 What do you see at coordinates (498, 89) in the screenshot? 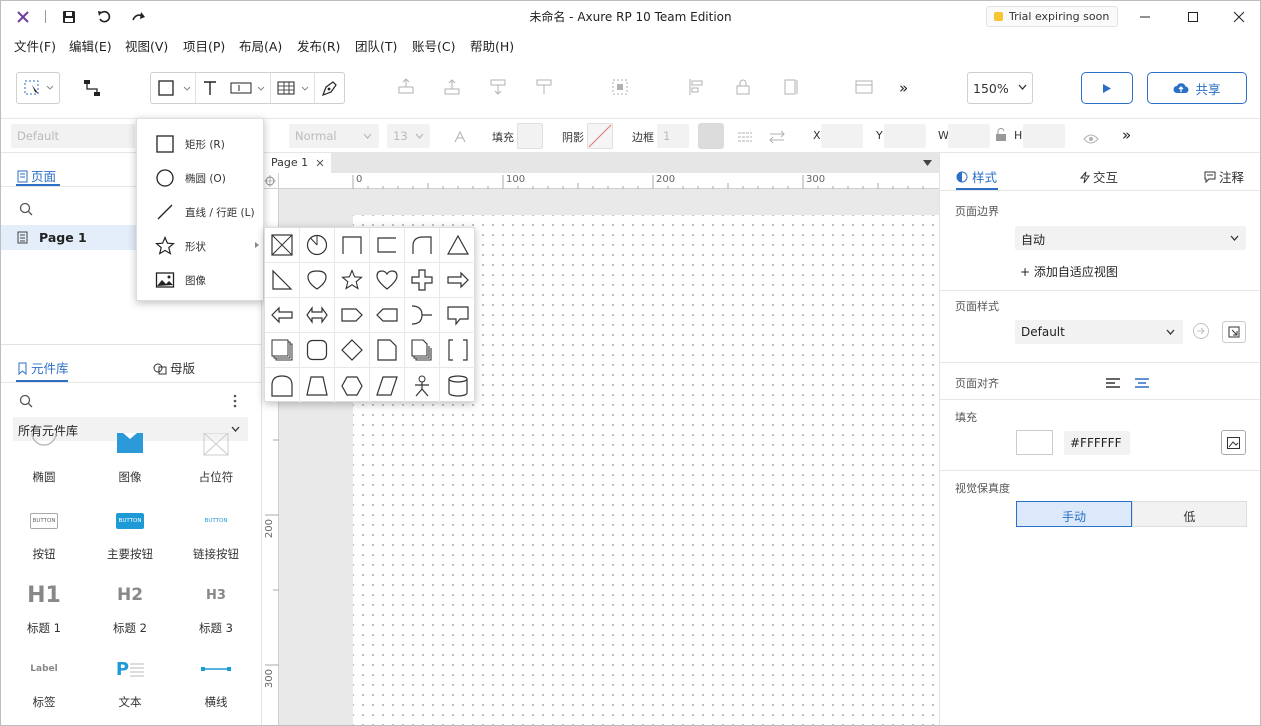
I see `send-backward-icon` at bounding box center [498, 89].